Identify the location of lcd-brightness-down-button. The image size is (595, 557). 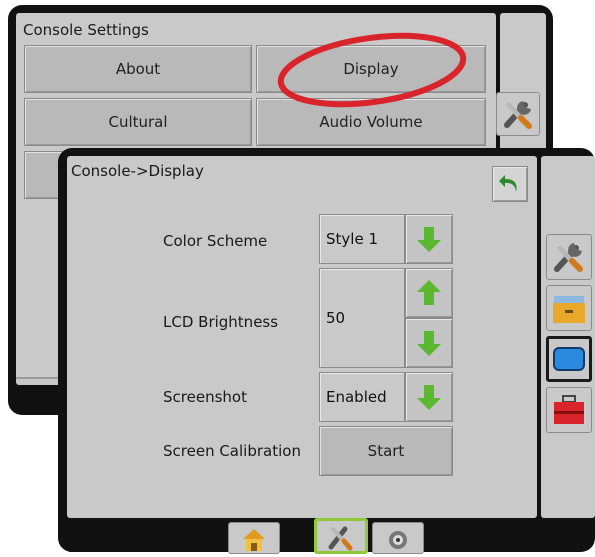
(429, 343).